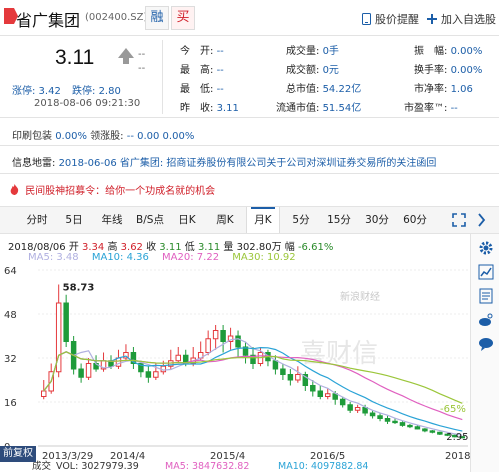  I want to click on vol-ma10-label: MA10: 4097882.84, so click(323, 466).